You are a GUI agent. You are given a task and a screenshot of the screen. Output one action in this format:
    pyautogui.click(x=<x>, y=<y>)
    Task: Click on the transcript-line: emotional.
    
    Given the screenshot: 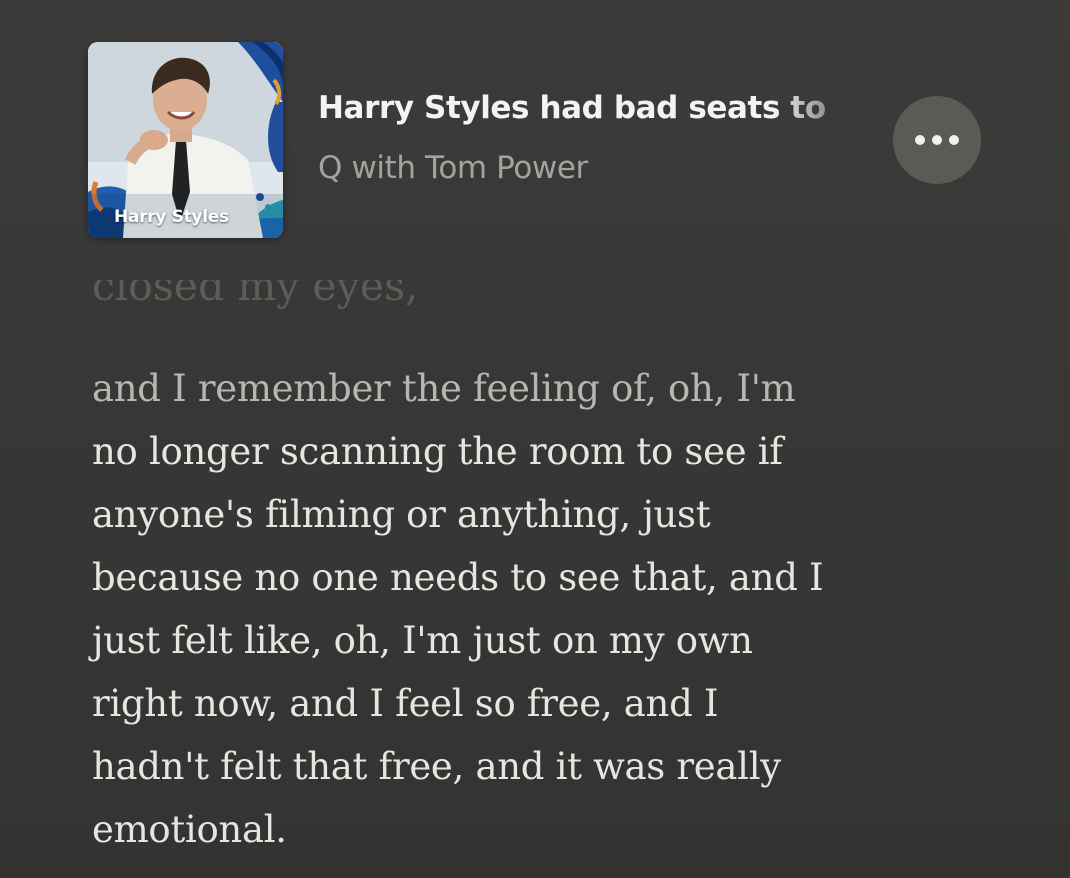 What is the action you would take?
    pyautogui.click(x=189, y=829)
    